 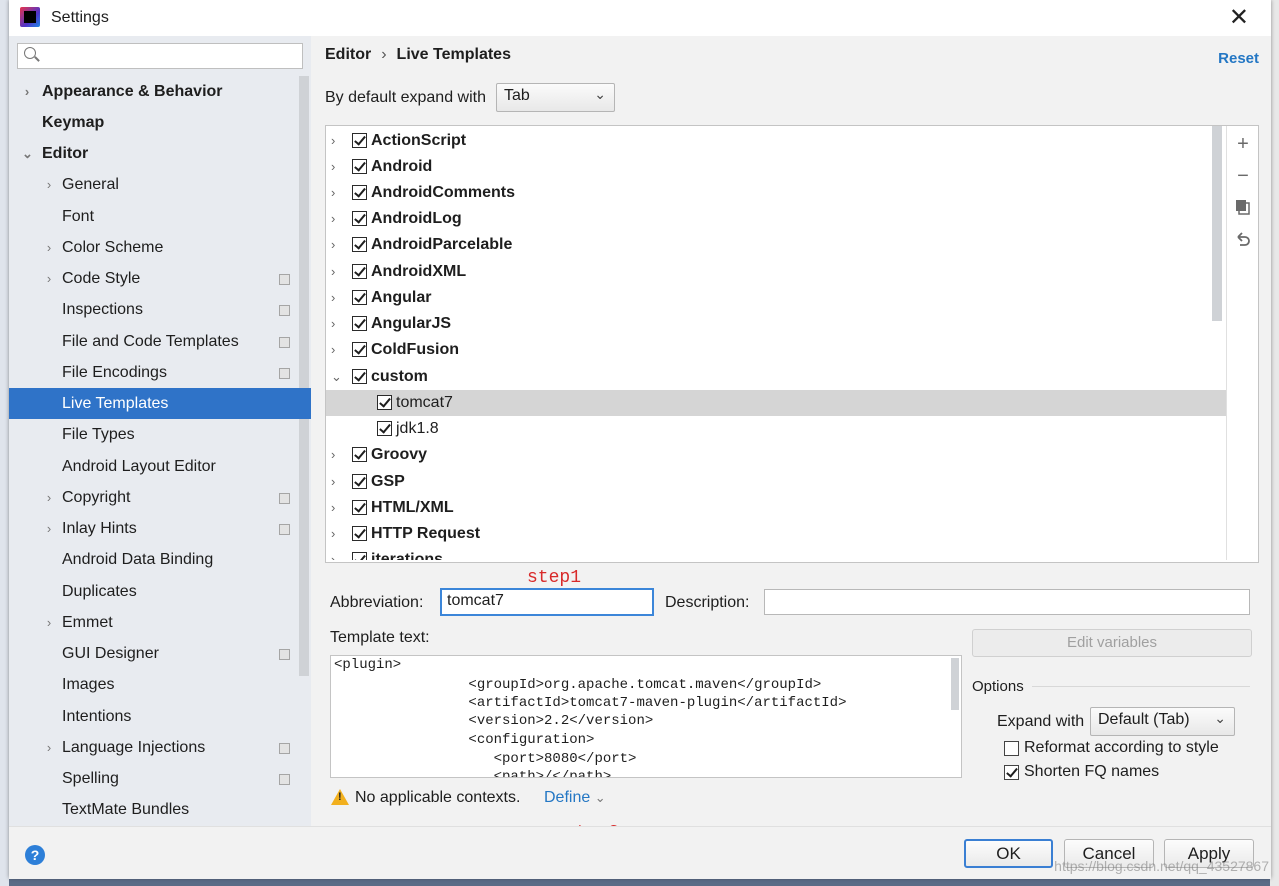 I want to click on close-icon: ✕, so click(x=1239, y=17).